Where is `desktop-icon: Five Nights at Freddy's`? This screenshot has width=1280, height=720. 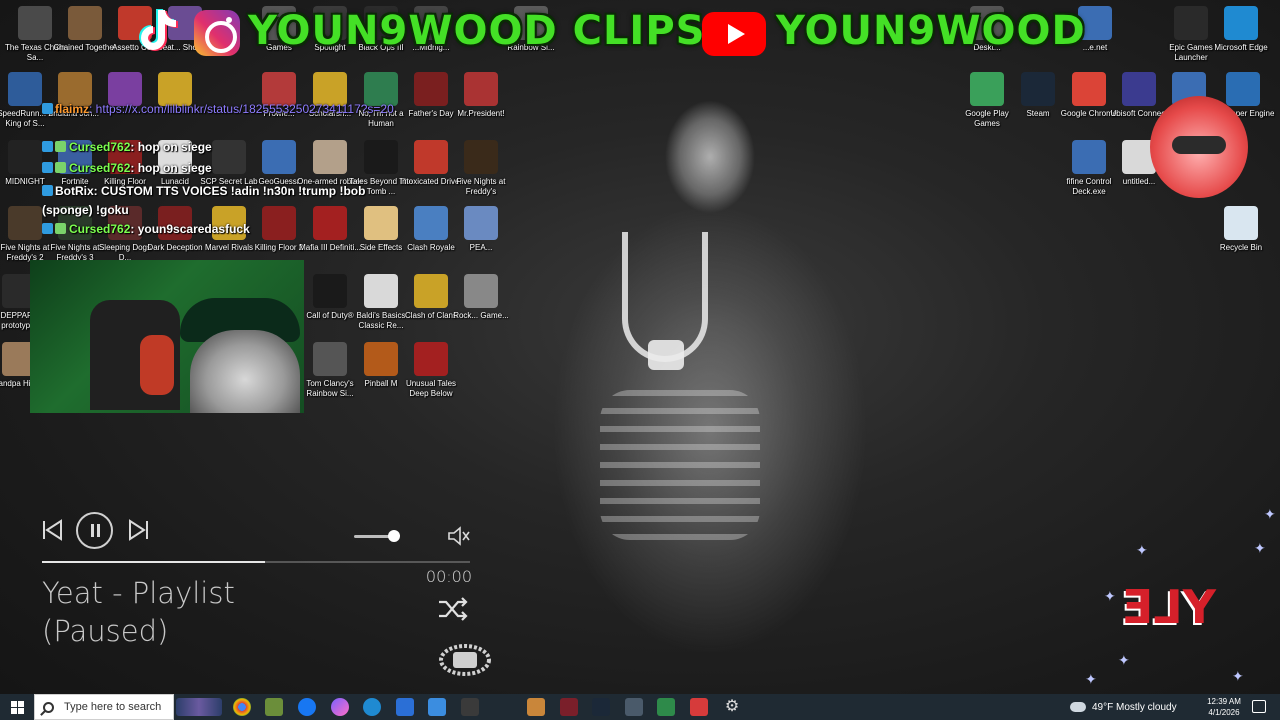
desktop-icon: Five Nights at Freddy's is located at coordinates (481, 168).